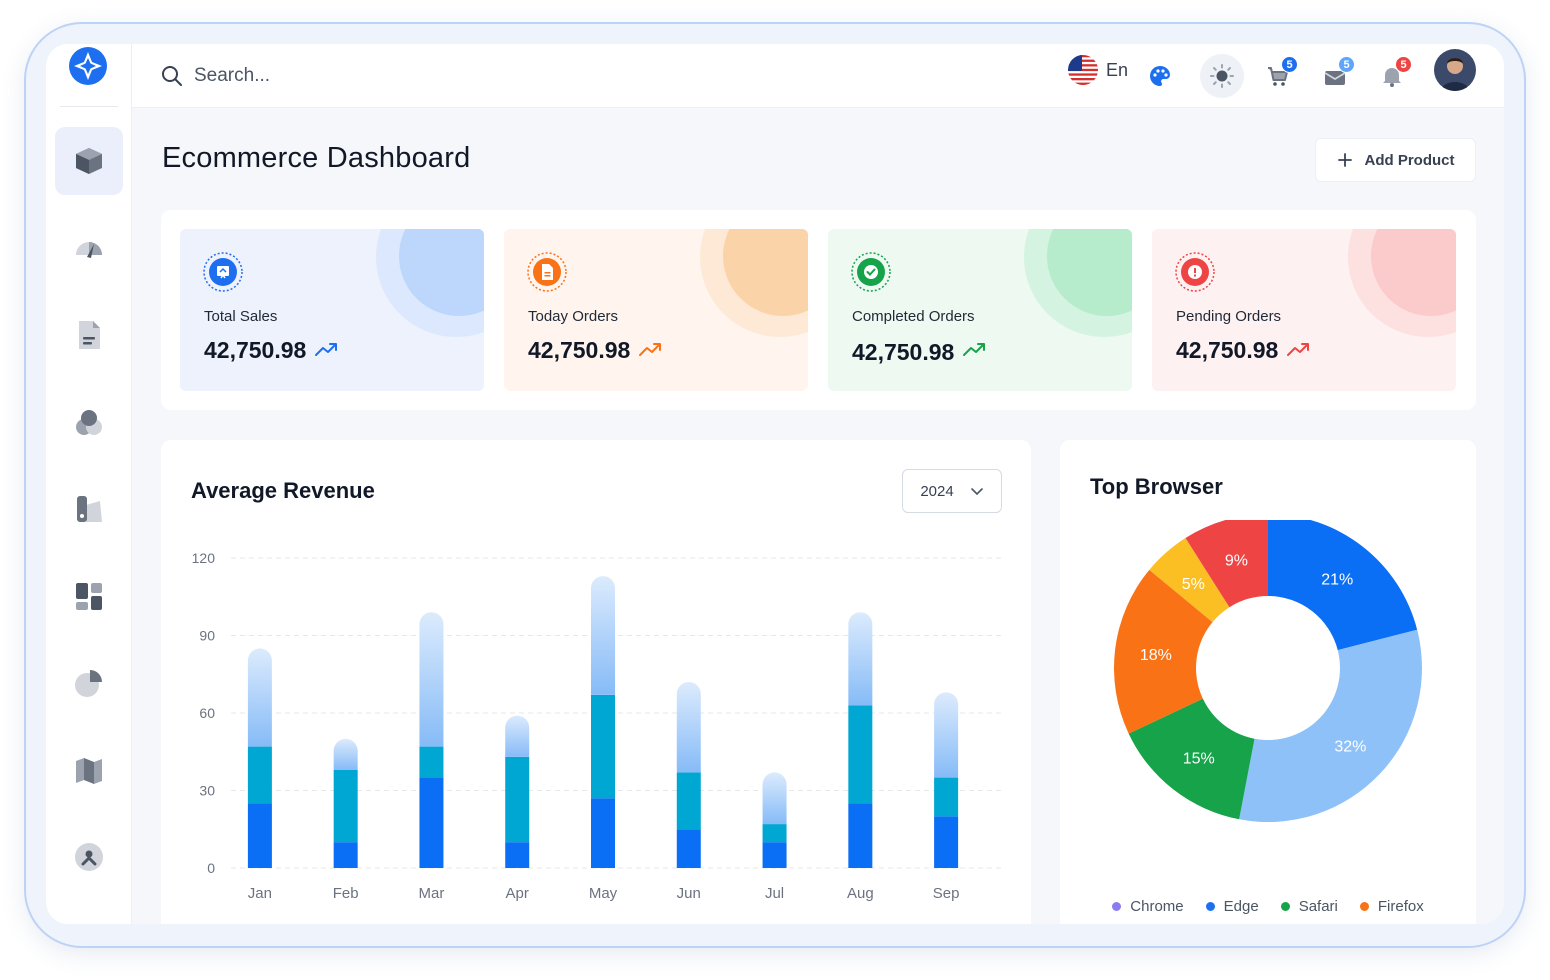 This screenshot has height=980, width=1550. What do you see at coordinates (1395, 160) in the screenshot?
I see `add-product-button: Add Product` at bounding box center [1395, 160].